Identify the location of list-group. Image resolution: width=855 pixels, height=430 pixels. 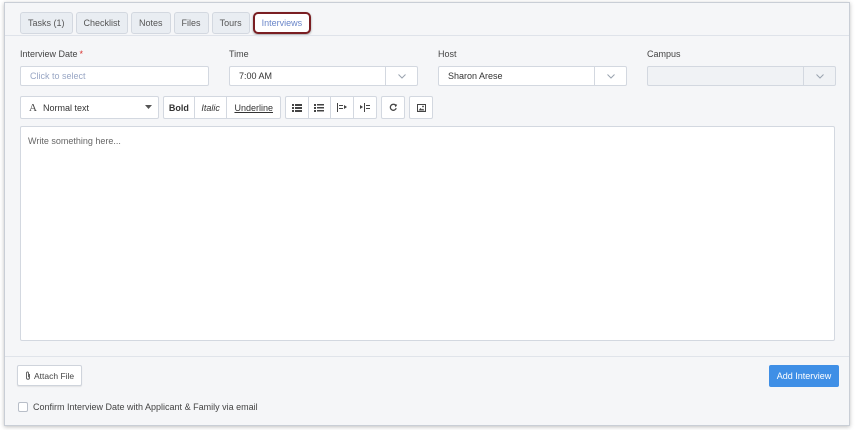
(331, 107).